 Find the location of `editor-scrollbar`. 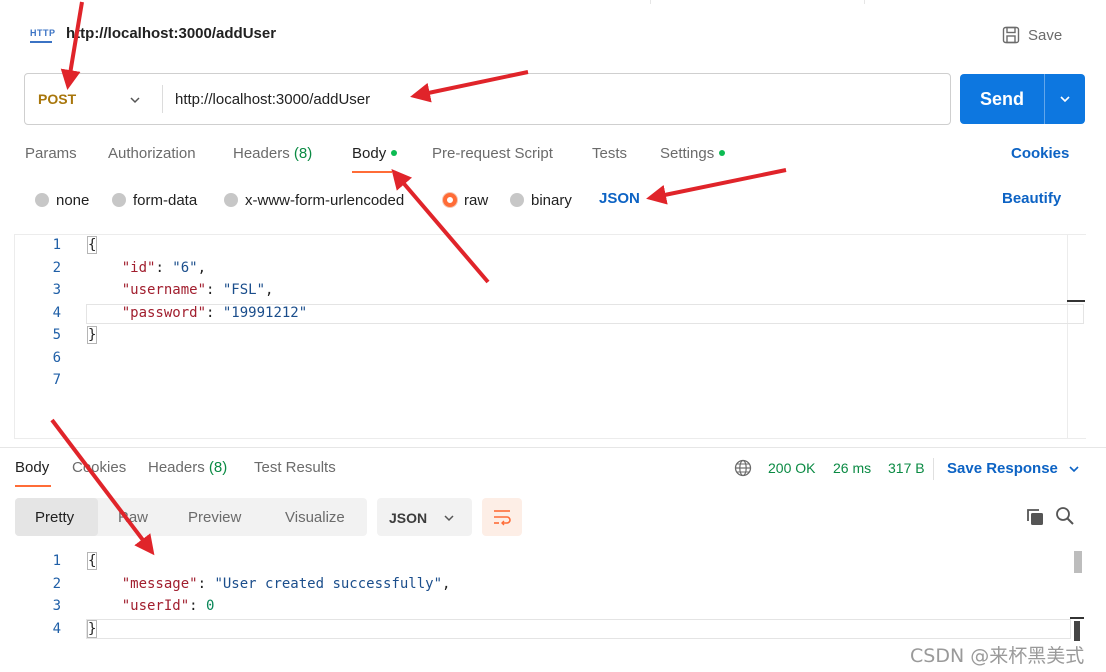

editor-scrollbar is located at coordinates (1075, 336).